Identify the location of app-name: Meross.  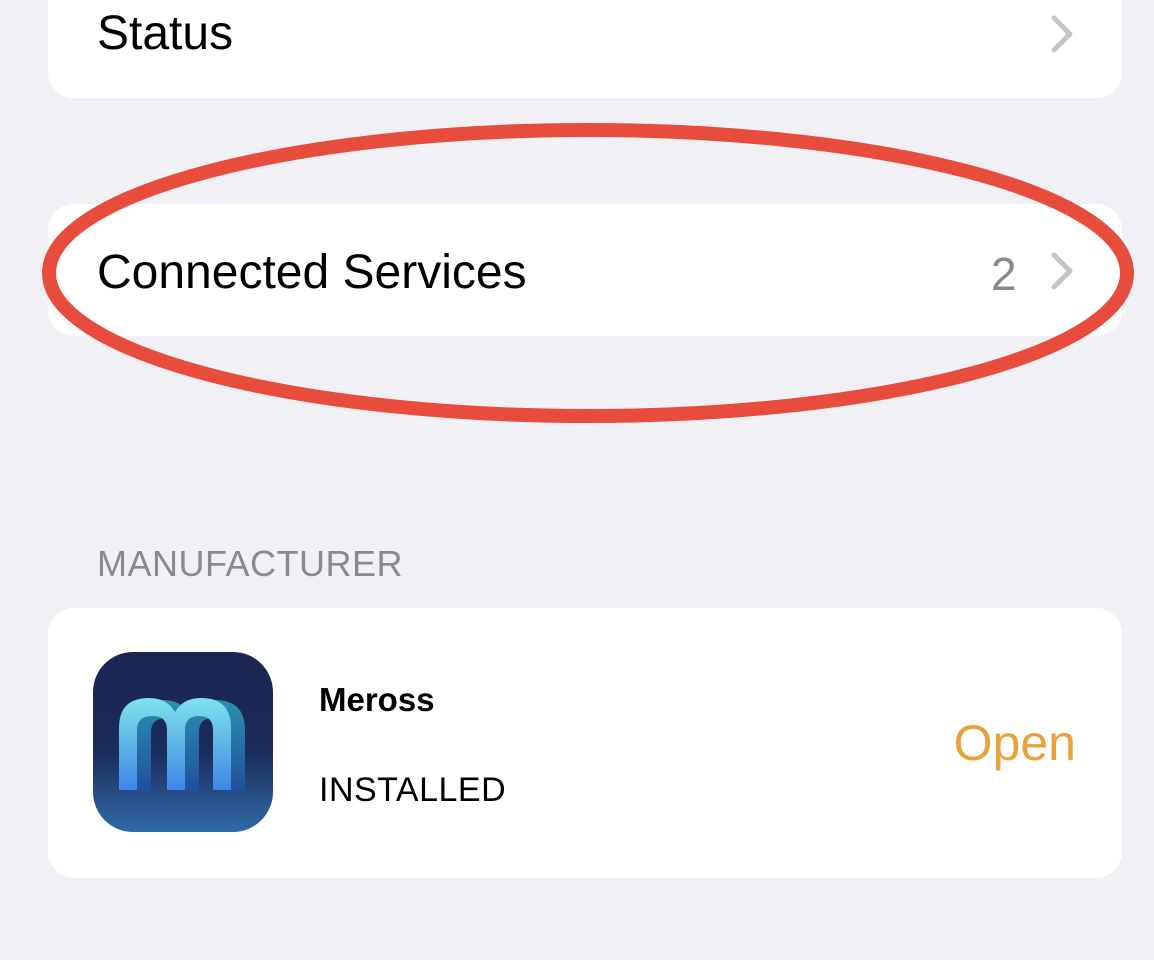
(377, 699).